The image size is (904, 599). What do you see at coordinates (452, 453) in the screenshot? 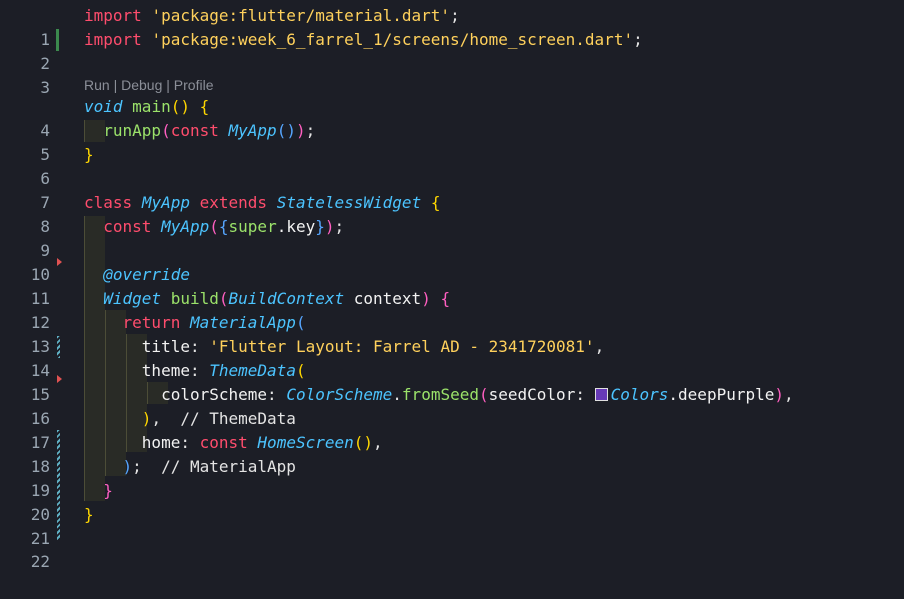
I see `code-line: 18 home: const HomeScreen(),` at bounding box center [452, 453].